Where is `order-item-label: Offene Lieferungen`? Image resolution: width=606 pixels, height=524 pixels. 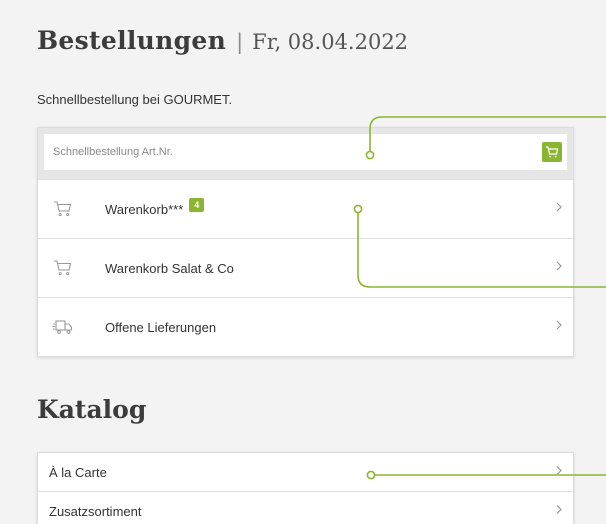 order-item-label: Offene Lieferungen is located at coordinates (161, 327).